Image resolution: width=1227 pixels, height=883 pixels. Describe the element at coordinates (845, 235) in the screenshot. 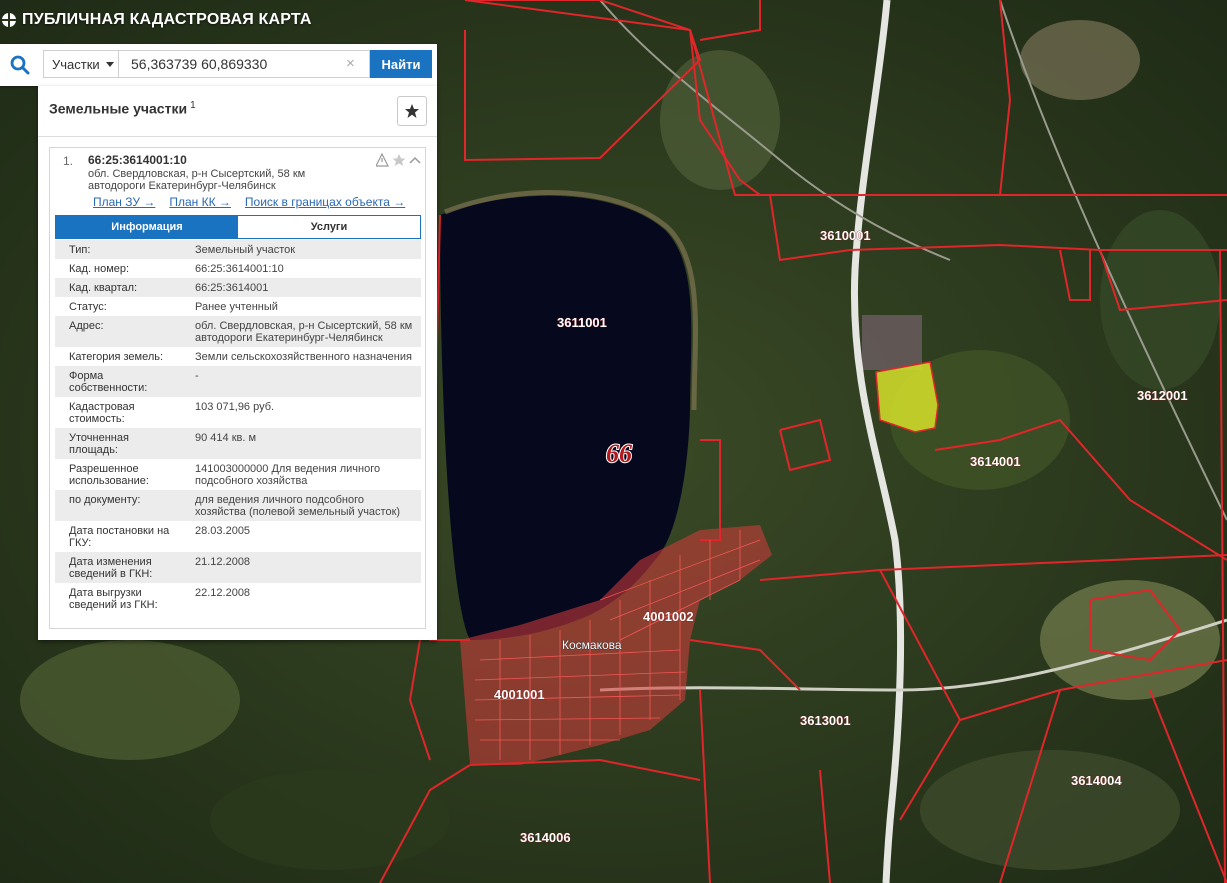

I see `quarter-label: 3610001` at that location.